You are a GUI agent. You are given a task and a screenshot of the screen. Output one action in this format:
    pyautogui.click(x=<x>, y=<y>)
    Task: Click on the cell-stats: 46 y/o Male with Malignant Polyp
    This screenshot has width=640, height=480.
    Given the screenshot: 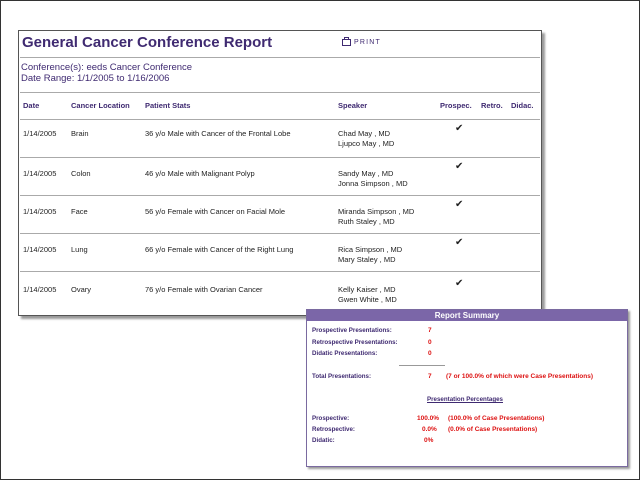 What is the action you would take?
    pyautogui.click(x=200, y=173)
    